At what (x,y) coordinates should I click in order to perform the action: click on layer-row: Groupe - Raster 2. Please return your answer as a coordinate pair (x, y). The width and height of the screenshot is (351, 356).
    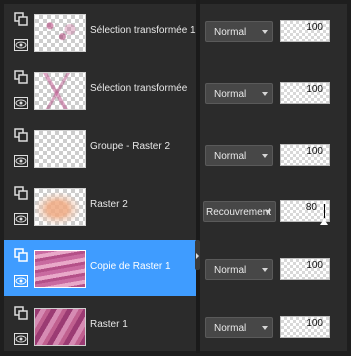
    Looking at the image, I should click on (100, 148).